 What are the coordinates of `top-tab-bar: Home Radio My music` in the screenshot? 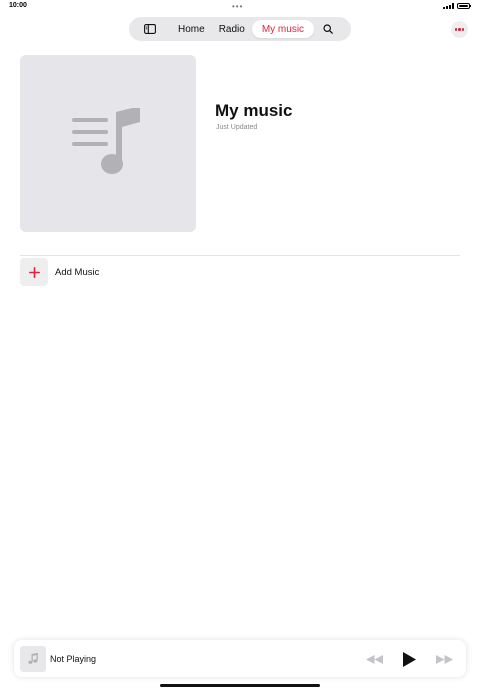 It's located at (240, 29).